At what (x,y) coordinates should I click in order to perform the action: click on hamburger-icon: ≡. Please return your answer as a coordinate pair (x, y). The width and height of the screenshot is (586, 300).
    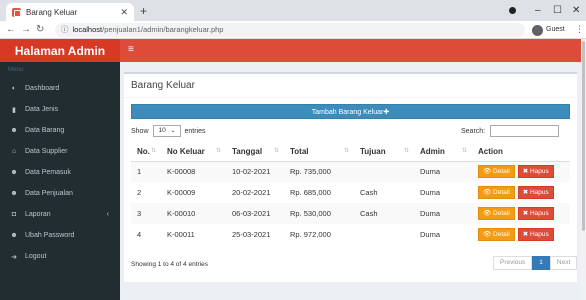
    Looking at the image, I should click on (131, 49).